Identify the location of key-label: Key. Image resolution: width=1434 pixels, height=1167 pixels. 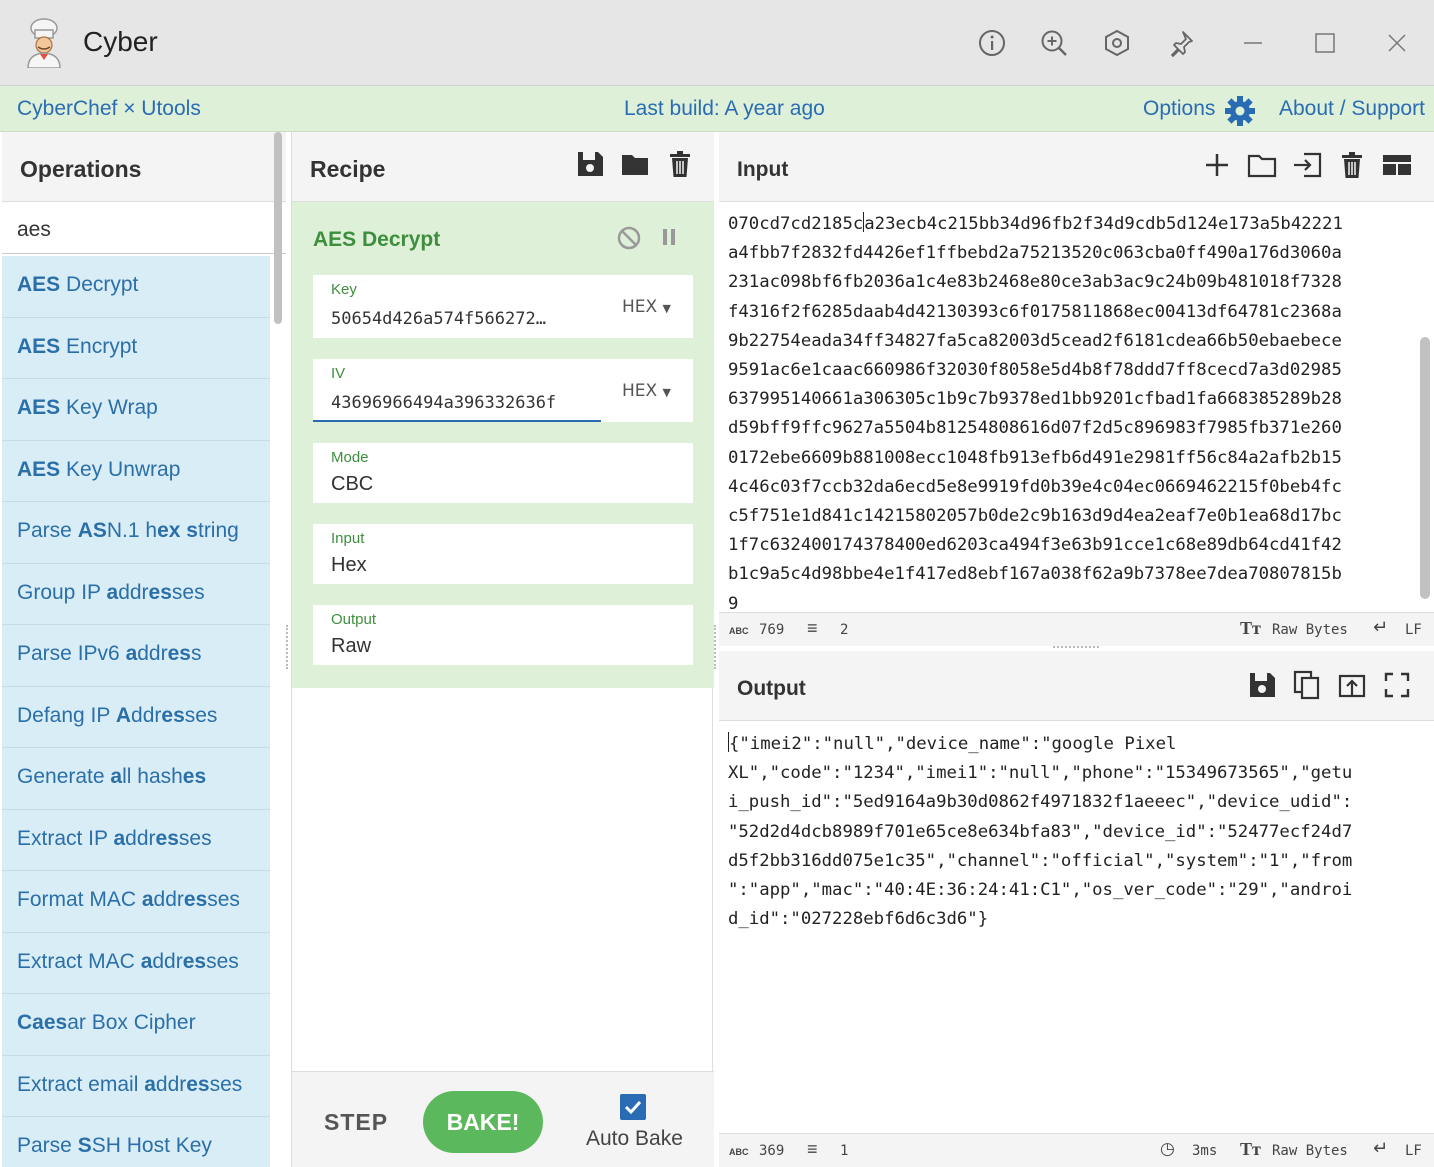
(344, 289).